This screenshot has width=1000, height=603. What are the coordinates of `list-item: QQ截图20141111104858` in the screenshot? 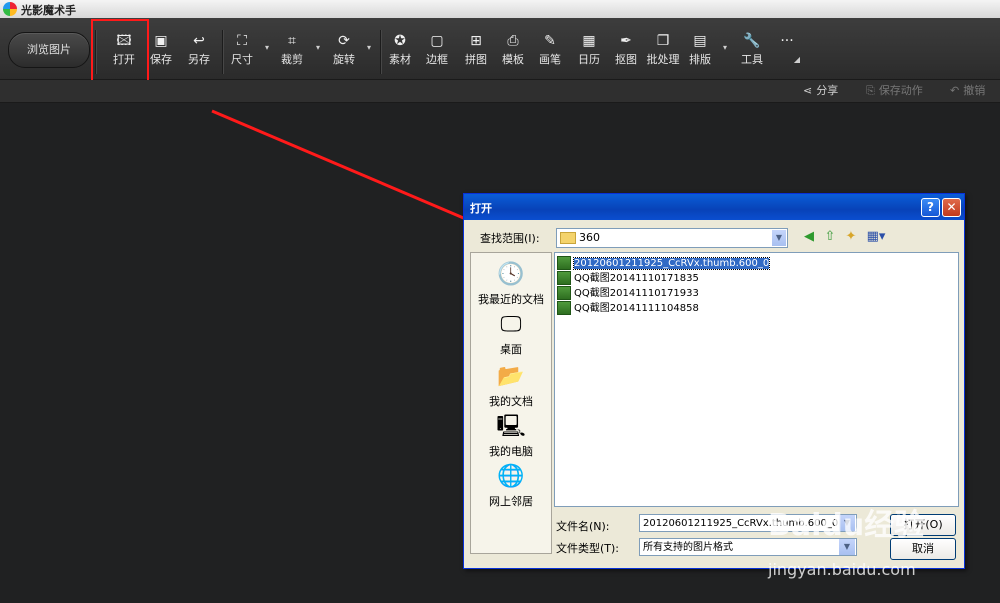 It's located at (628, 308).